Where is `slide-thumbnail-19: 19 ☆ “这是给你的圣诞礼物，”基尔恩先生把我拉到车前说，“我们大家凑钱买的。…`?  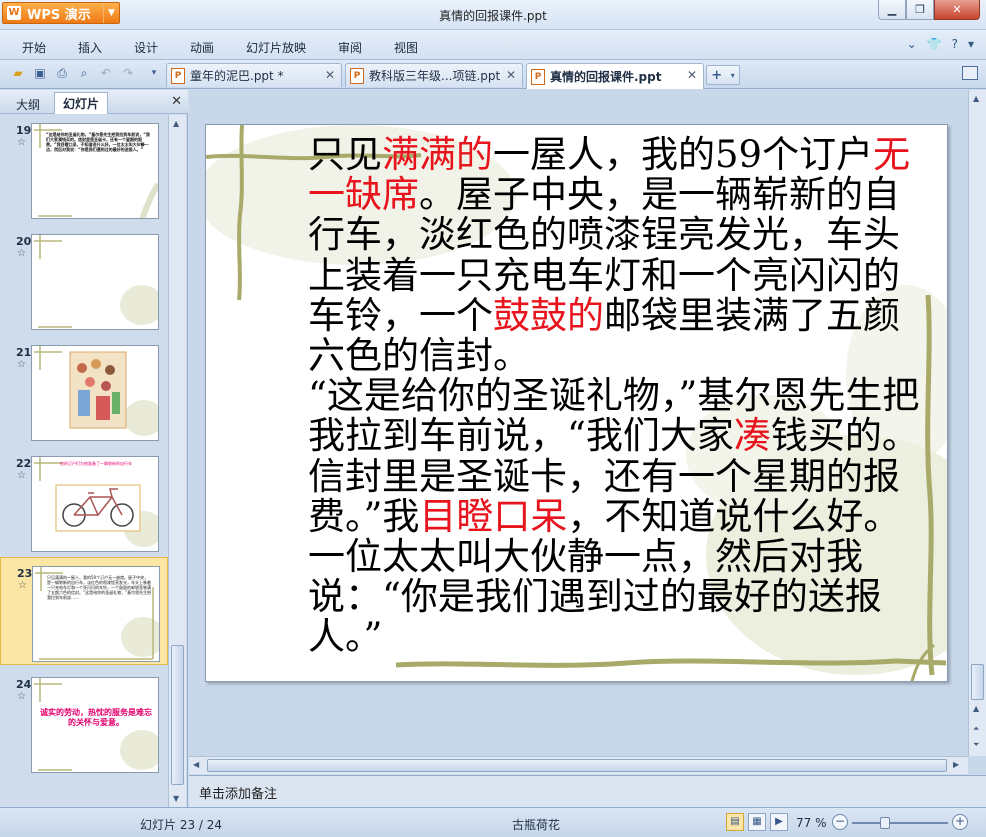
slide-thumbnail-19: 19 ☆ “这是给你的圣诞礼物，”基尔恩先生把我拉到车前说，“我们大家凑钱买的。… is located at coordinates (84, 169).